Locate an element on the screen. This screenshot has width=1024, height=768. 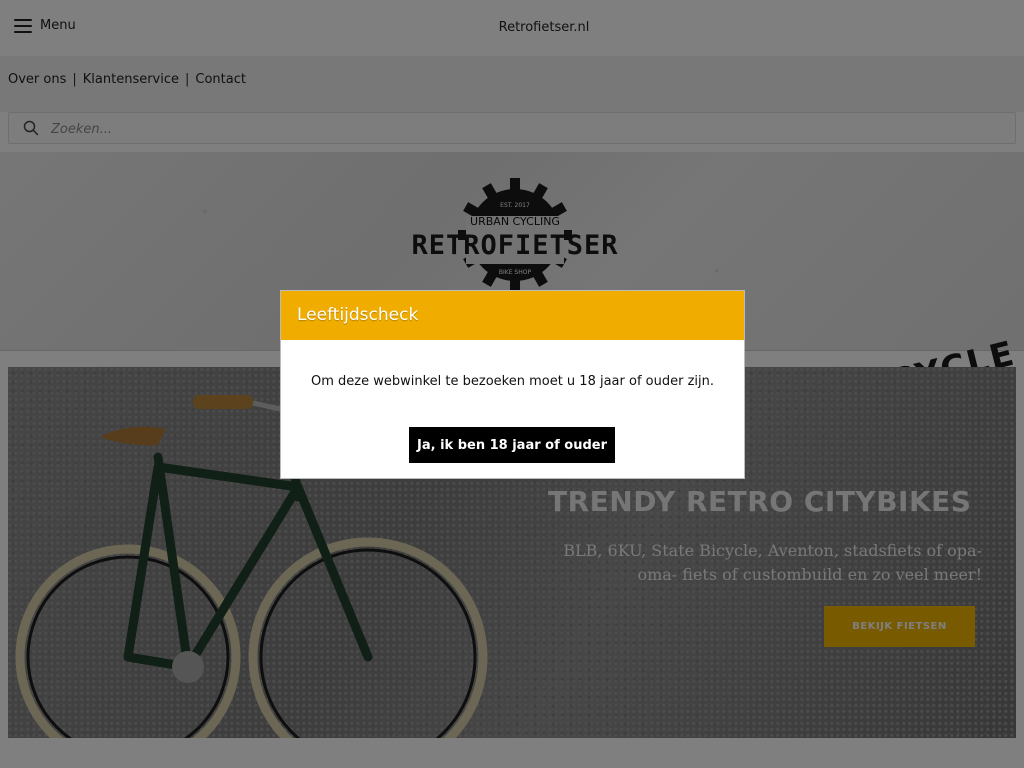
modal-header: Leeftijdscheck is located at coordinates (512, 315).